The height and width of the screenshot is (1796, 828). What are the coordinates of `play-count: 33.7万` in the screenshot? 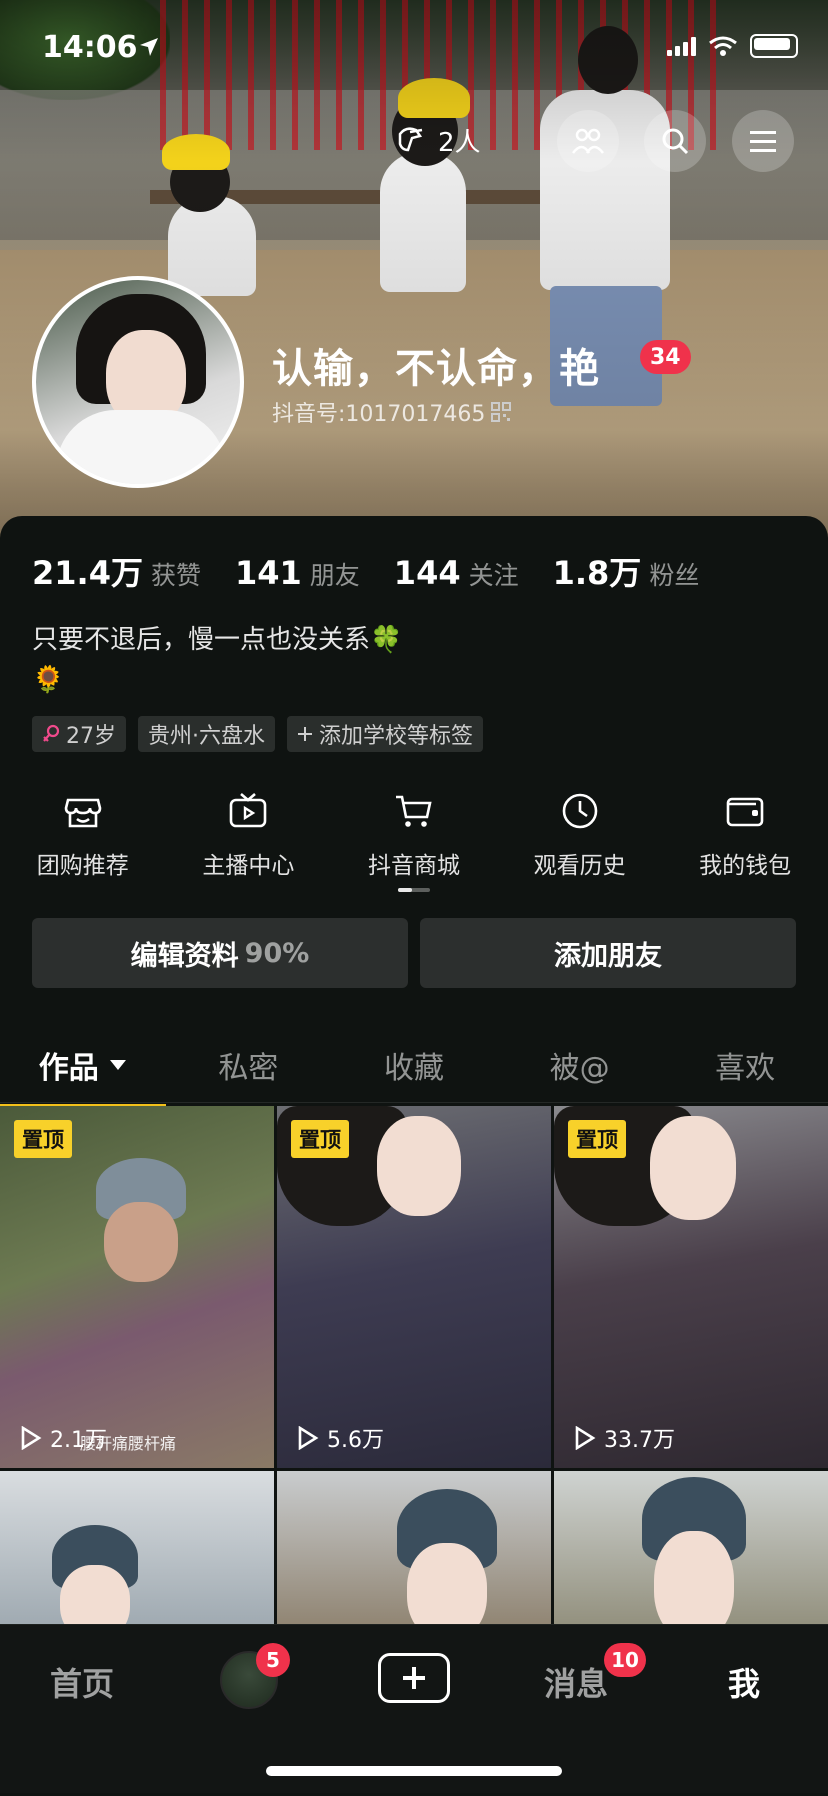 It's located at (624, 1438).